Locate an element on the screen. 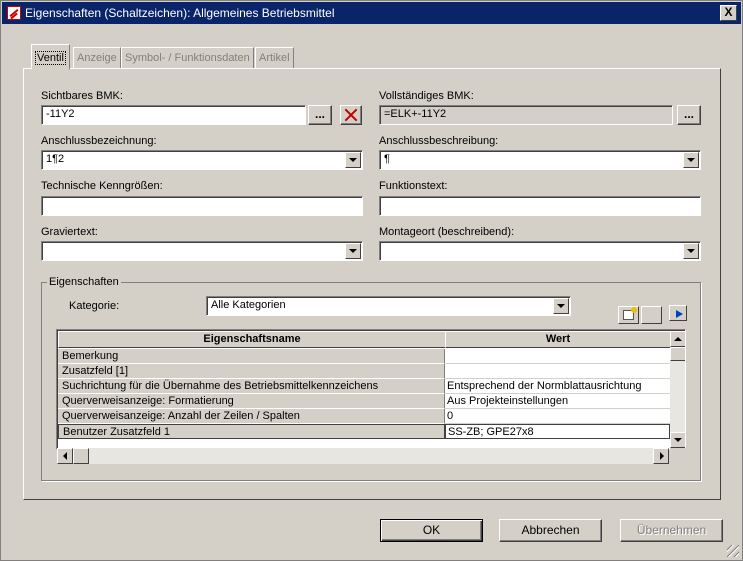 The height and width of the screenshot is (561, 743). close-button: X is located at coordinates (728, 13).